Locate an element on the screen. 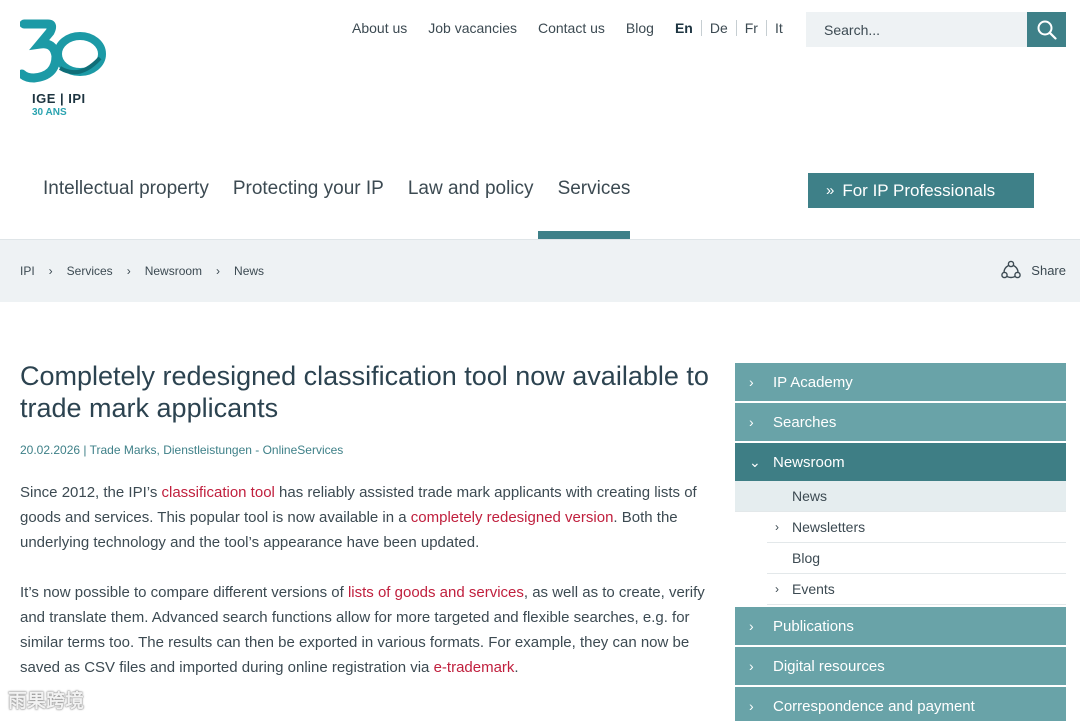 The image size is (1080, 721). sidebar-subitem-newsletters: › Newsletters is located at coordinates (916, 527).